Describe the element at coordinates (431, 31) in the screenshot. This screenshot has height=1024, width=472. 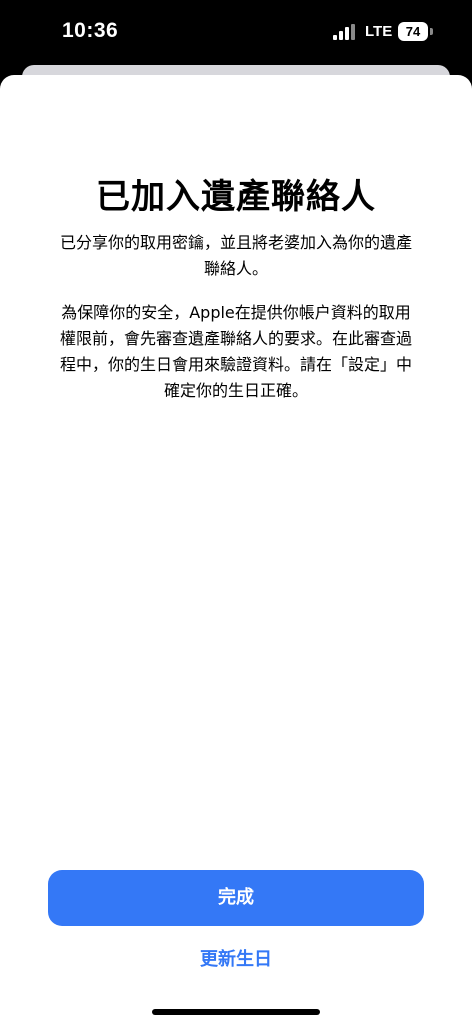
I see `battery-cap` at that location.